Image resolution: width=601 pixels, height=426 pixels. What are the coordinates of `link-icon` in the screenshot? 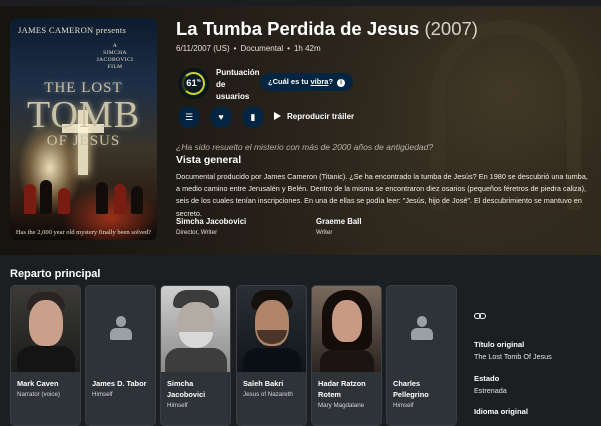 It's located at (480, 316).